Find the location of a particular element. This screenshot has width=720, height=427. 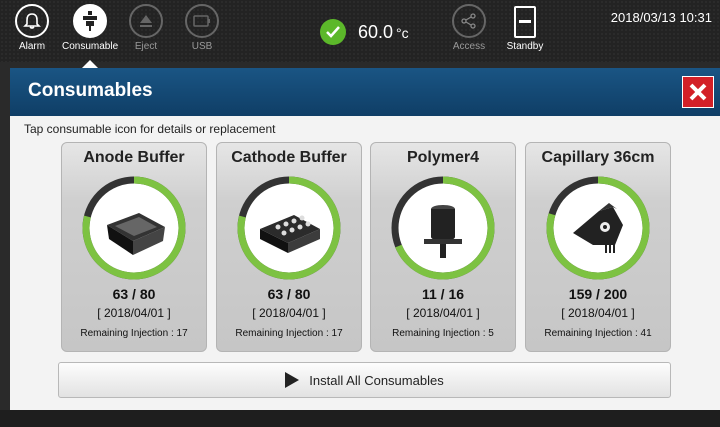

card-title: Cathode Buffer is located at coordinates (289, 157).